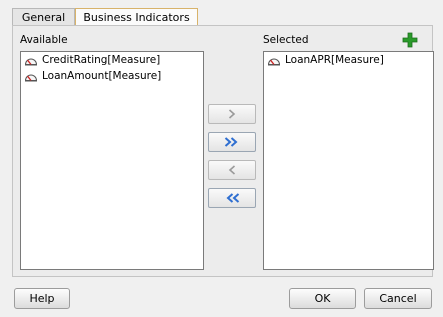 The image size is (443, 317). I want to click on list-item-label: CreditRating[Measure], so click(101, 60).